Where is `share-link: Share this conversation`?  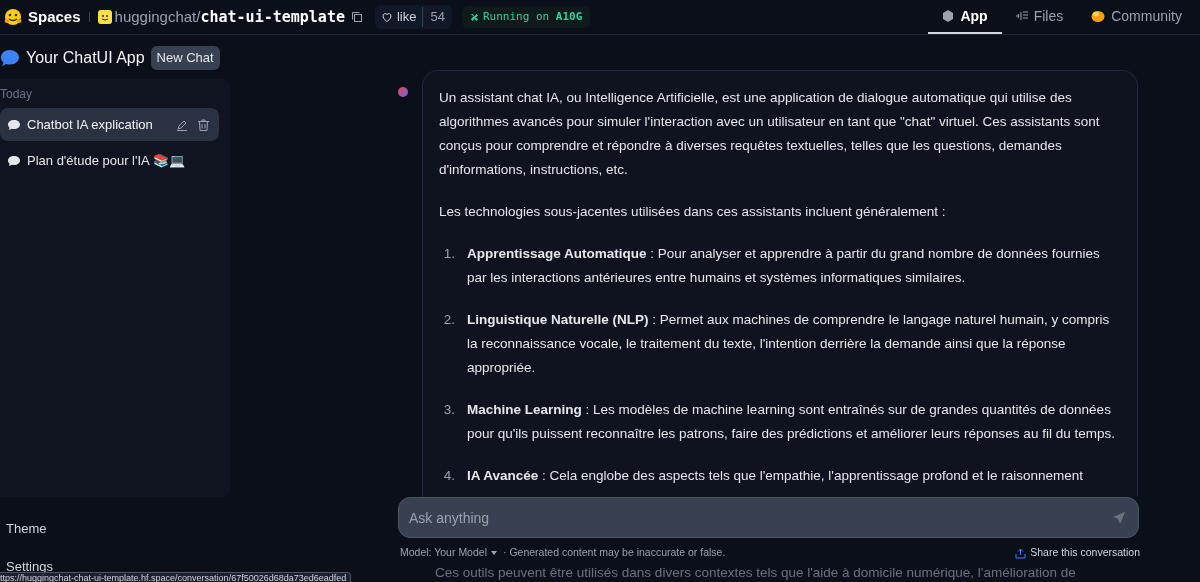 share-link: Share this conversation is located at coordinates (1077, 553).